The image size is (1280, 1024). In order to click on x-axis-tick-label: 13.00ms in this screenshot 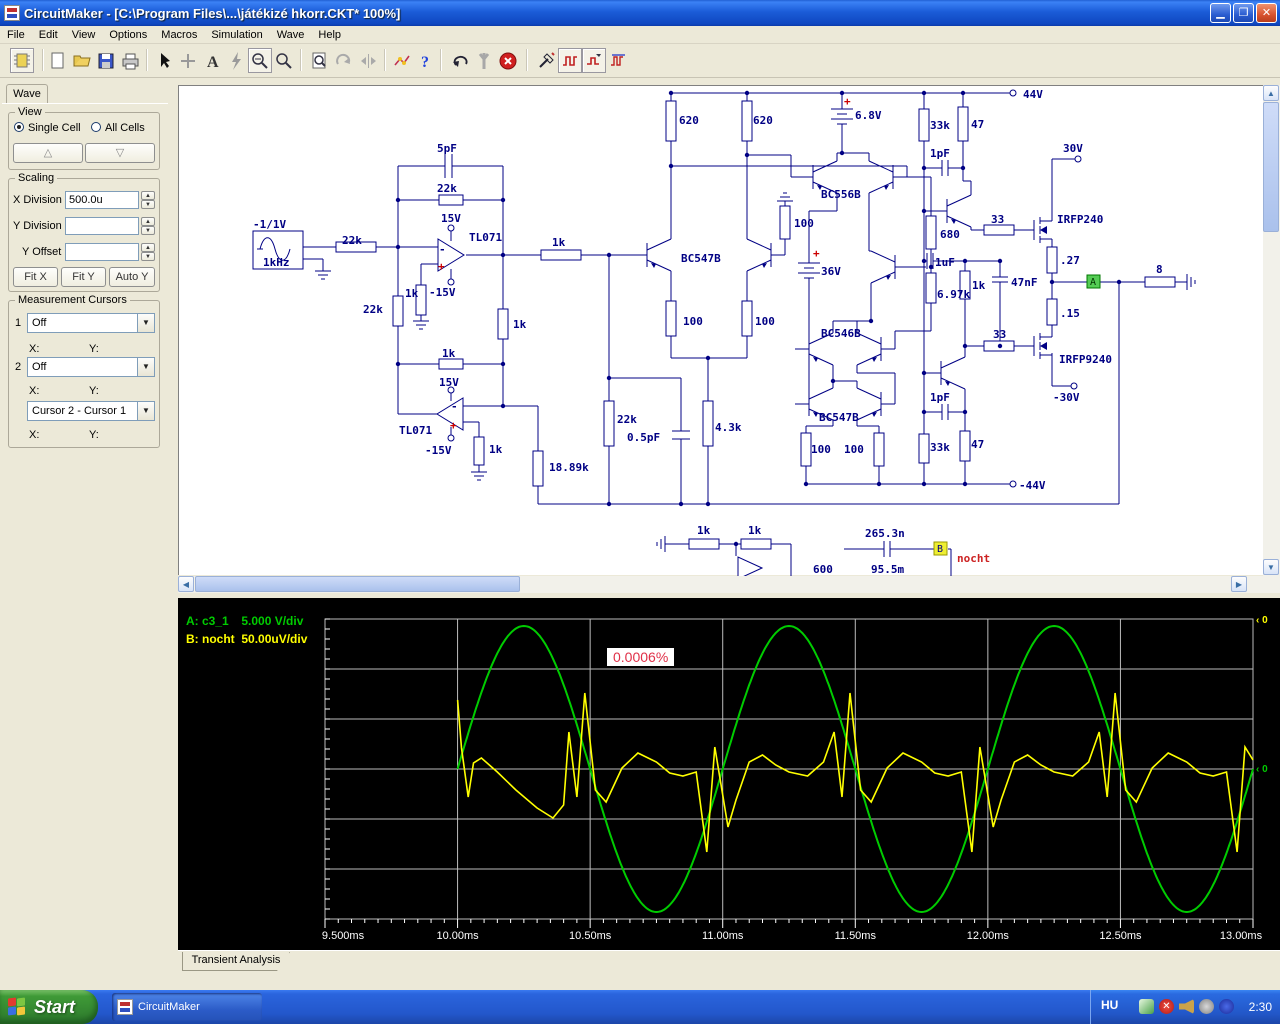, I will do `click(1241, 936)`.